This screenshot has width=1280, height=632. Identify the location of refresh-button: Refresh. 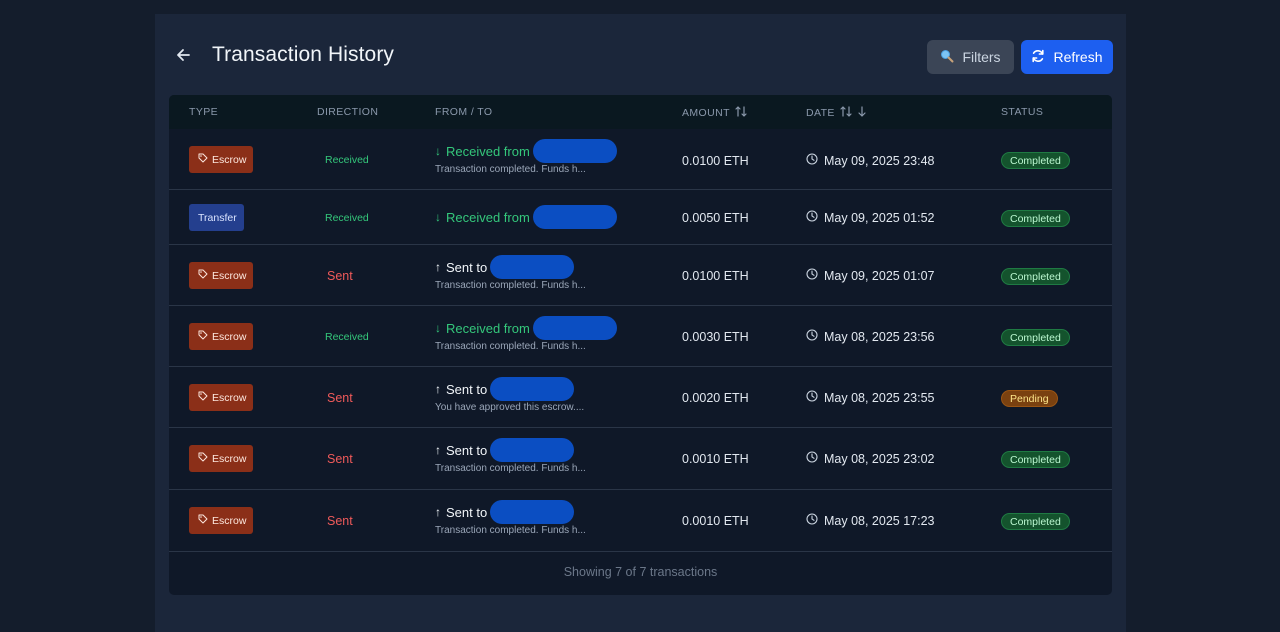
(1067, 57).